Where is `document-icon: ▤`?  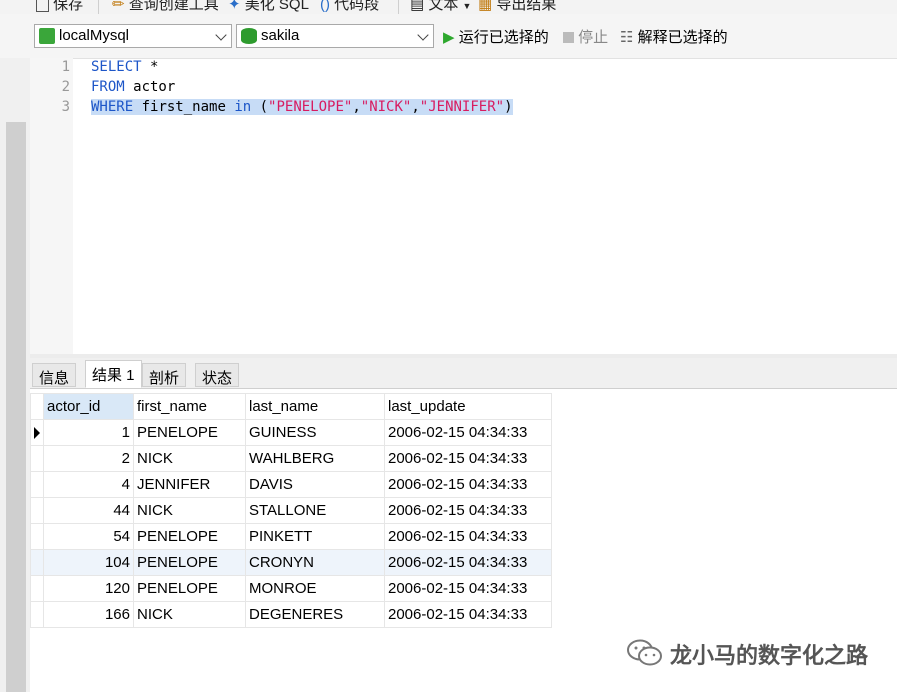
document-icon: ▤ is located at coordinates (417, 6).